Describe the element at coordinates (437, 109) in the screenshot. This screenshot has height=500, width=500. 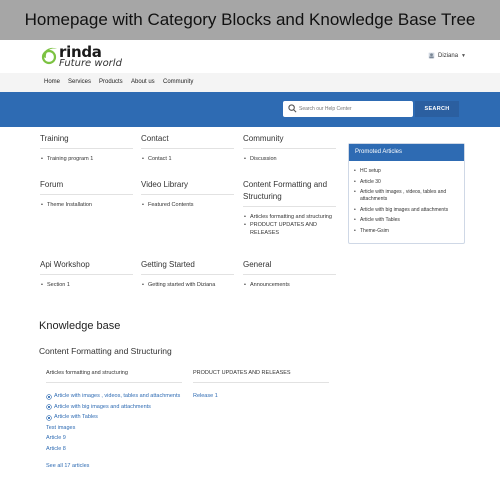
I see `search-button: SEARCH` at that location.